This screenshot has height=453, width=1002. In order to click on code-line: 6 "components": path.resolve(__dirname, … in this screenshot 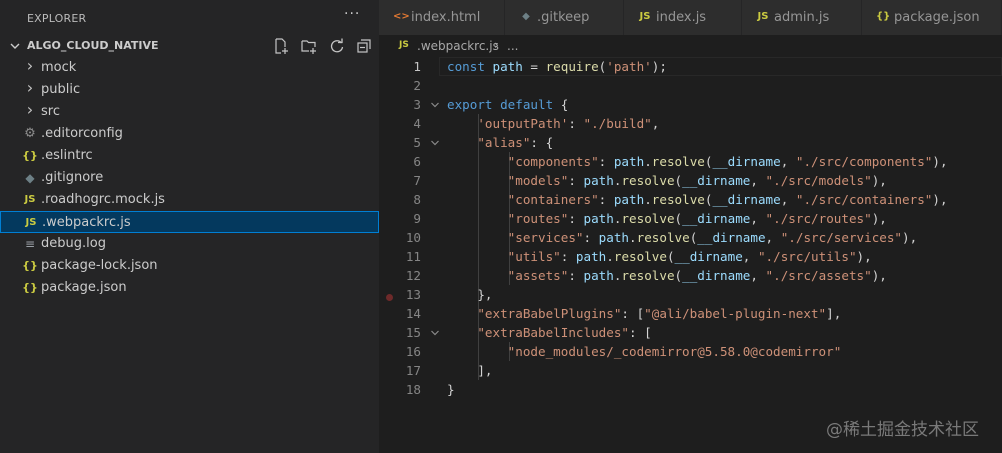, I will do `click(690, 161)`.